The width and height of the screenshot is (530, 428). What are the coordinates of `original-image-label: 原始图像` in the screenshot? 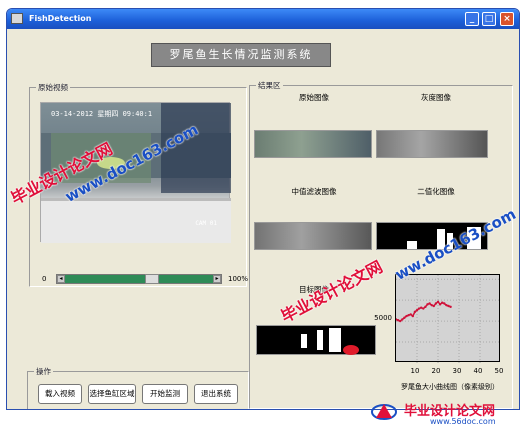 It's located at (314, 97).